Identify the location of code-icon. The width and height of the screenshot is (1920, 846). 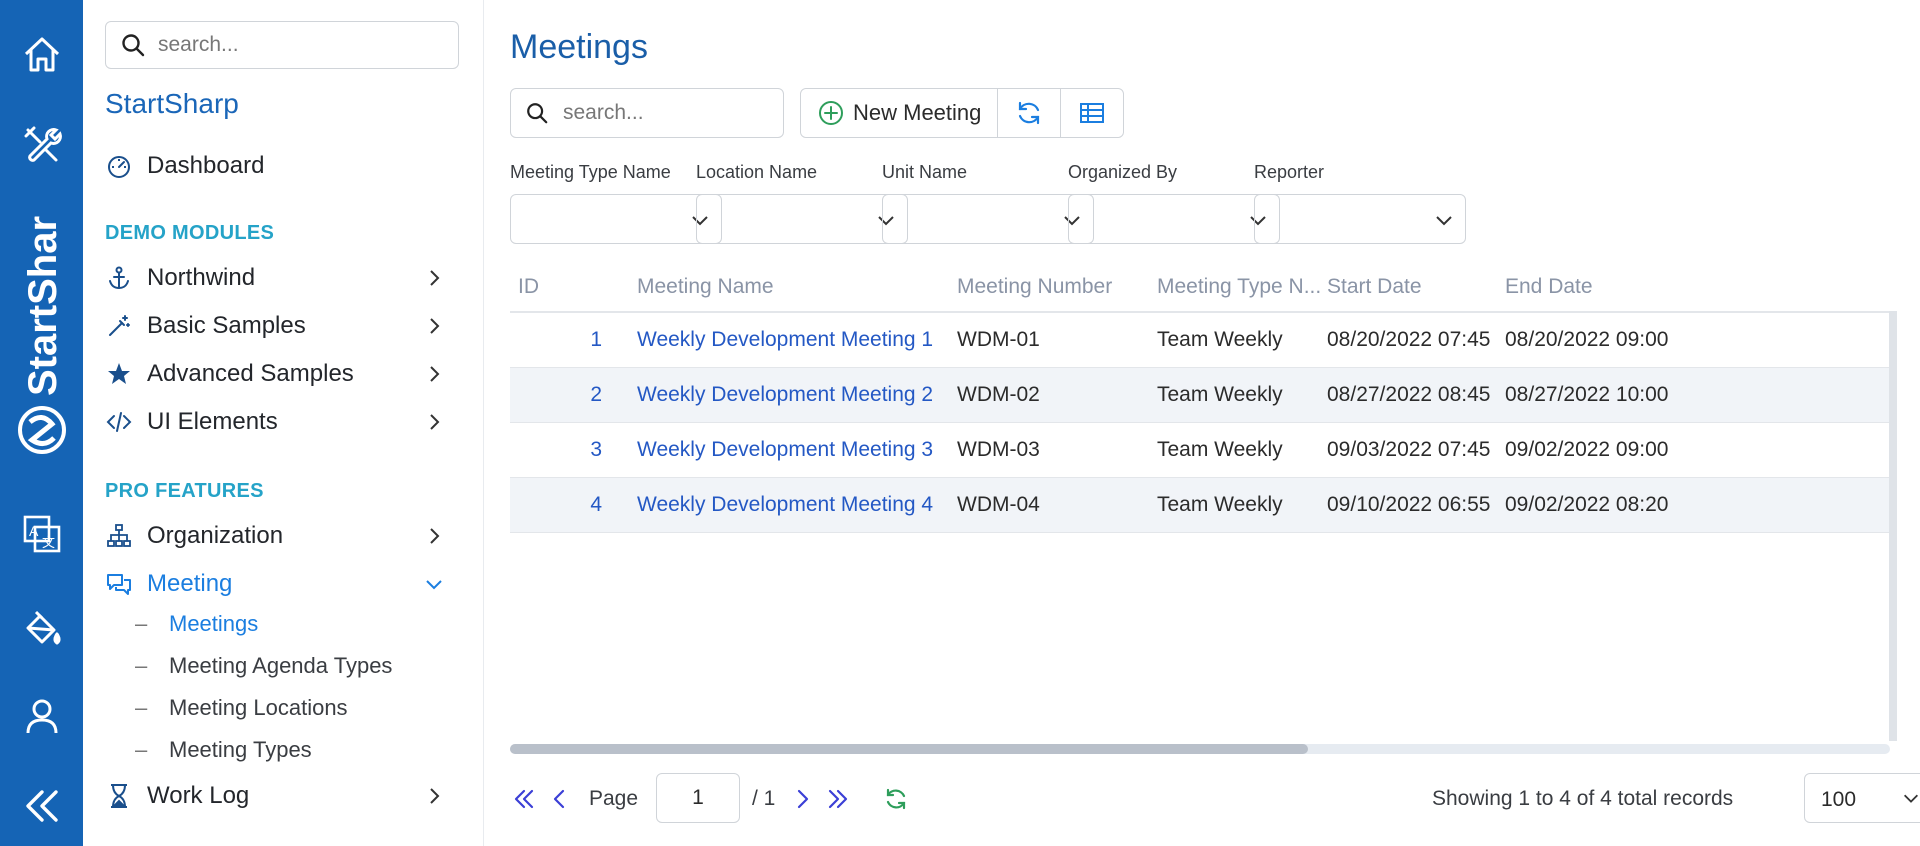
(119, 422).